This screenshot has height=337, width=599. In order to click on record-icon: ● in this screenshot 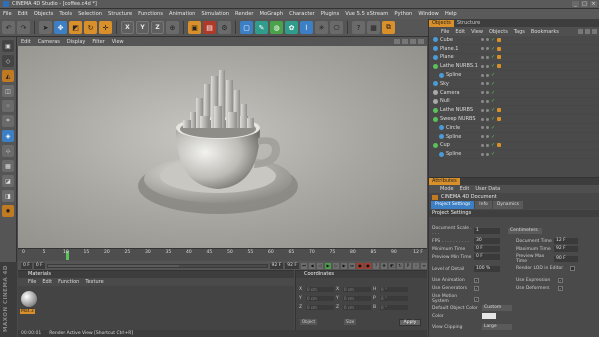, I will do `click(360, 265)`.